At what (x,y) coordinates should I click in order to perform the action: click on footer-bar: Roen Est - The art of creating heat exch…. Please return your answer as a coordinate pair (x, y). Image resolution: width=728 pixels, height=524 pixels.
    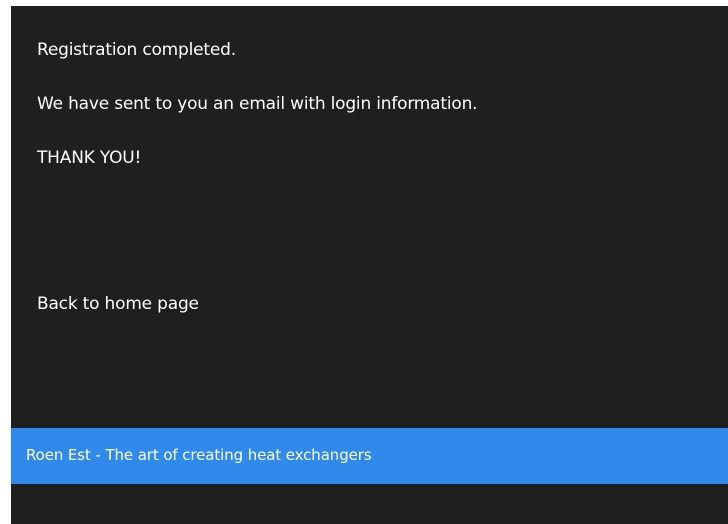
    Looking at the image, I should click on (369, 456).